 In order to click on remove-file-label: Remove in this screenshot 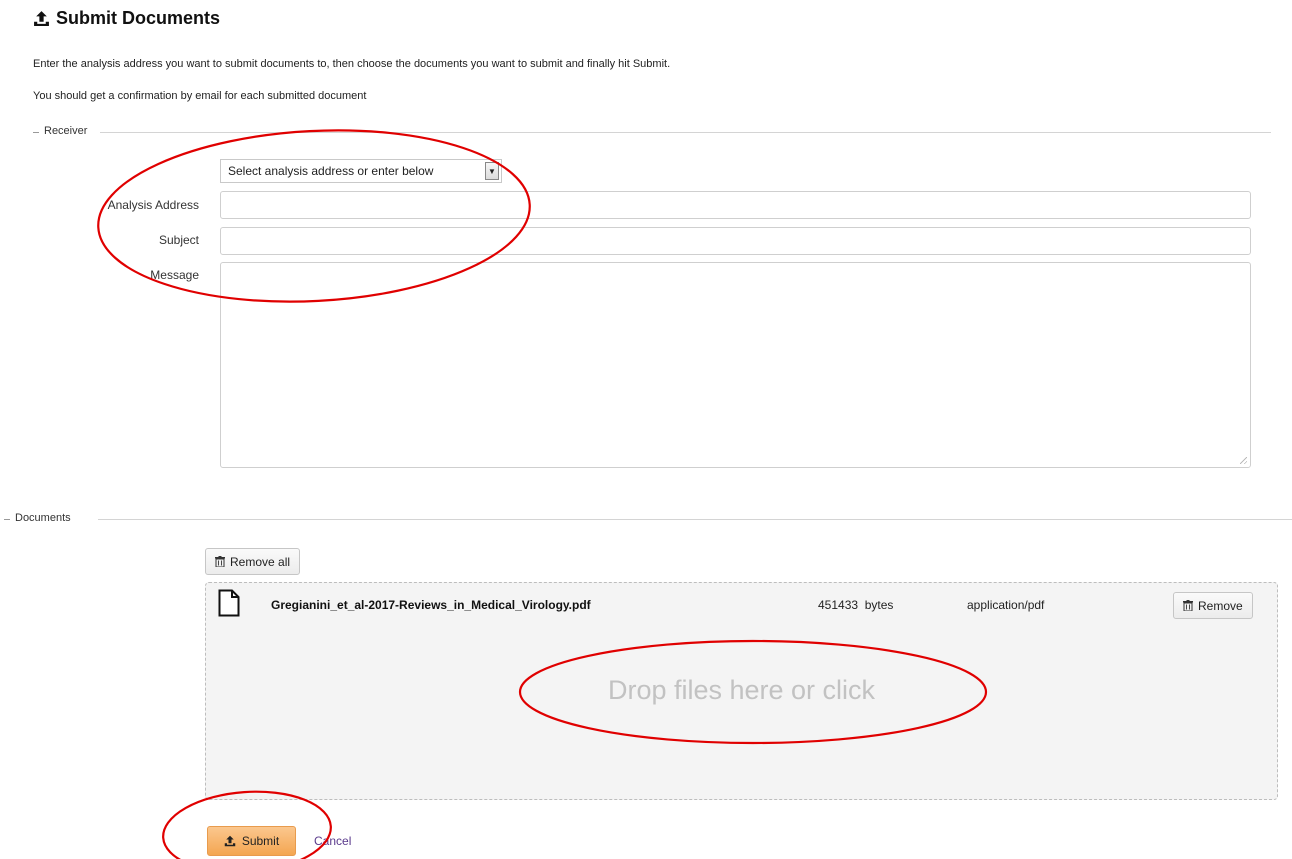, I will do `click(1220, 605)`.